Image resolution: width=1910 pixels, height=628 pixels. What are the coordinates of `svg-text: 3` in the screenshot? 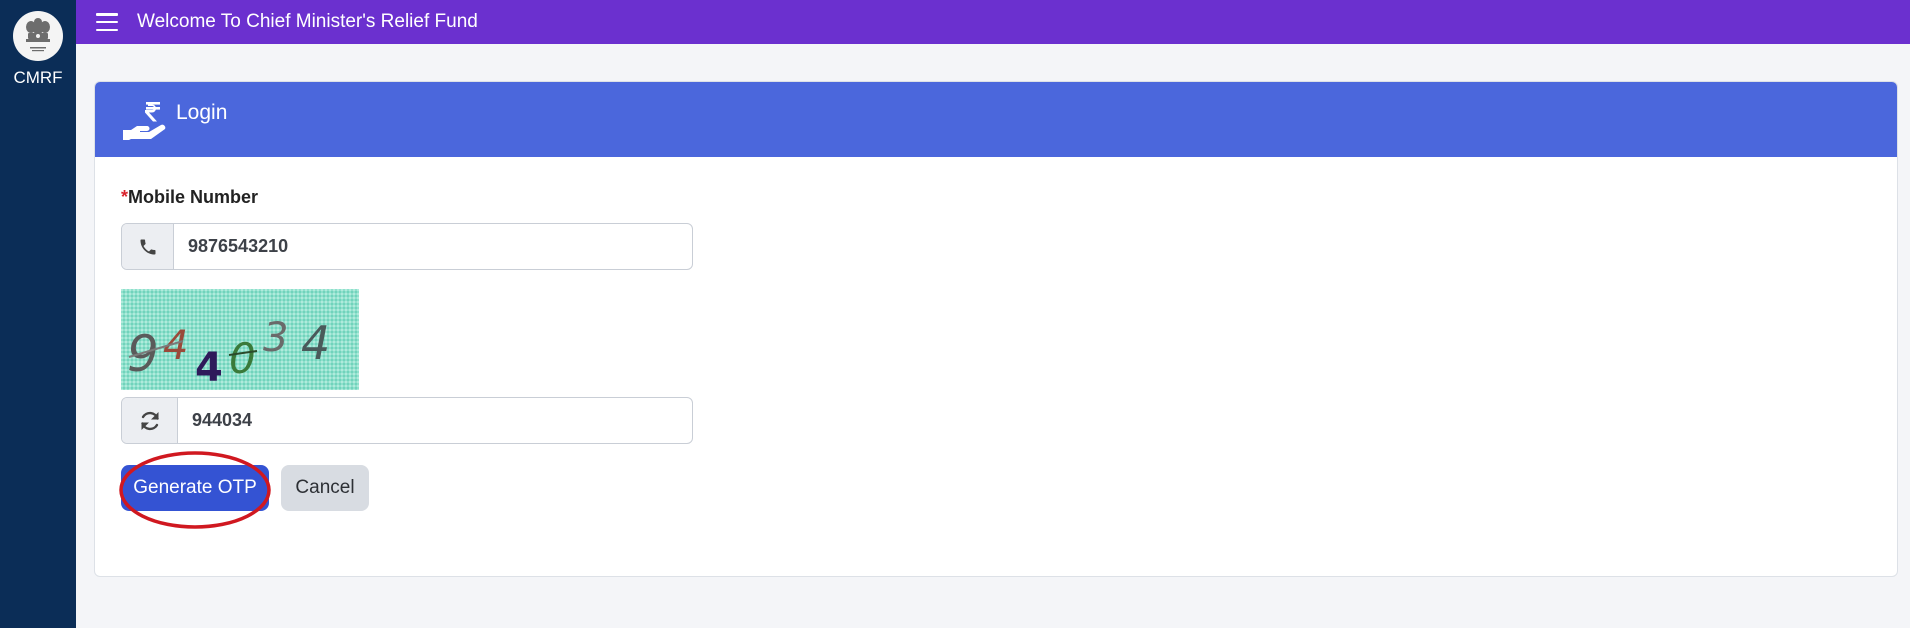 It's located at (275, 338).